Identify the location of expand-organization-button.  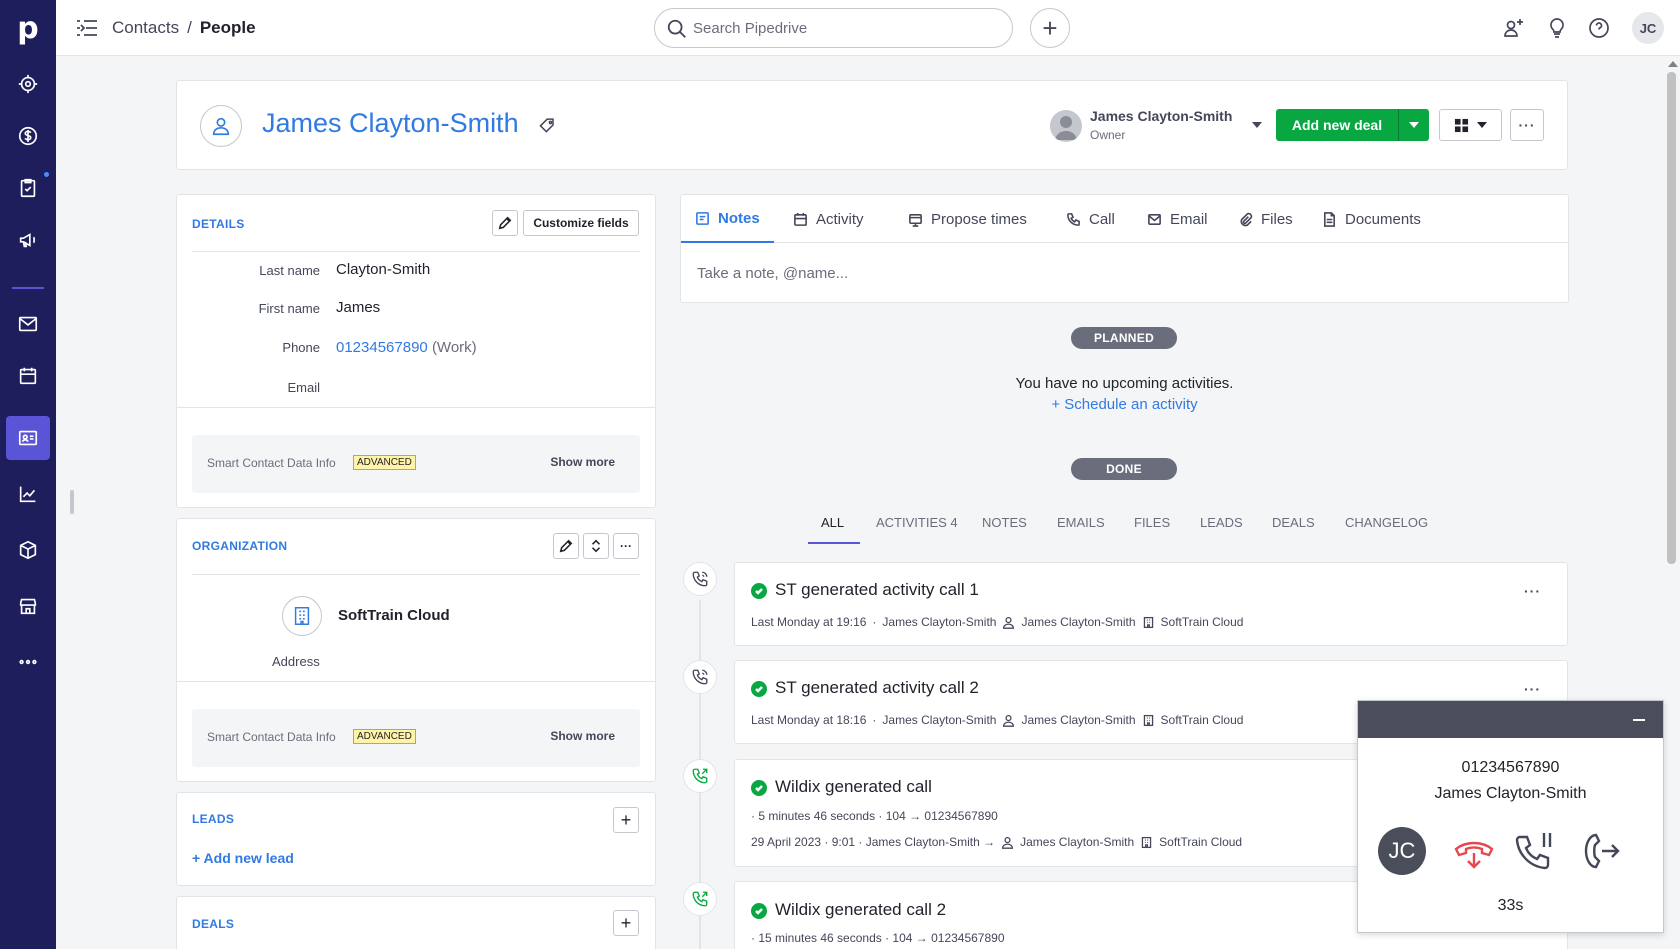
(596, 546).